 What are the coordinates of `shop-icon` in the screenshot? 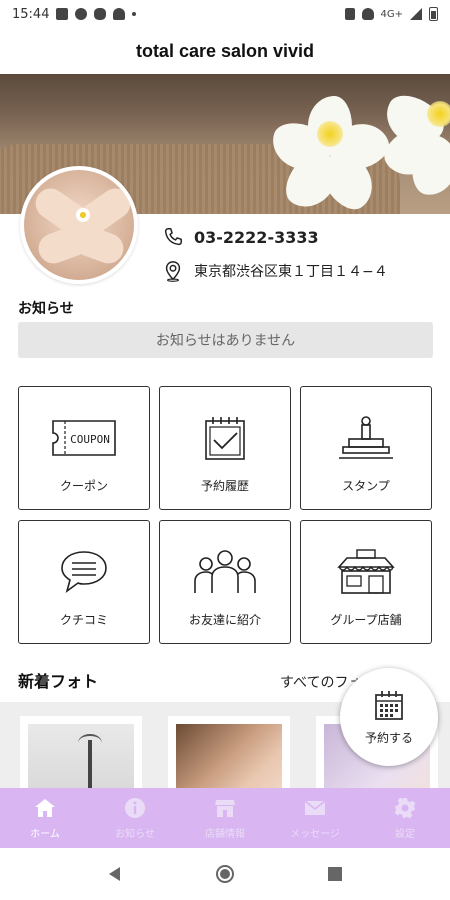 It's located at (225, 808).